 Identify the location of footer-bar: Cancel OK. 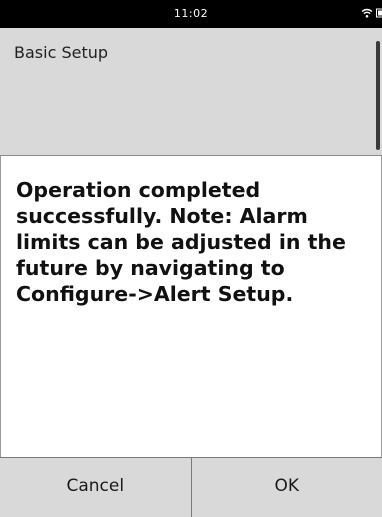
(191, 487).